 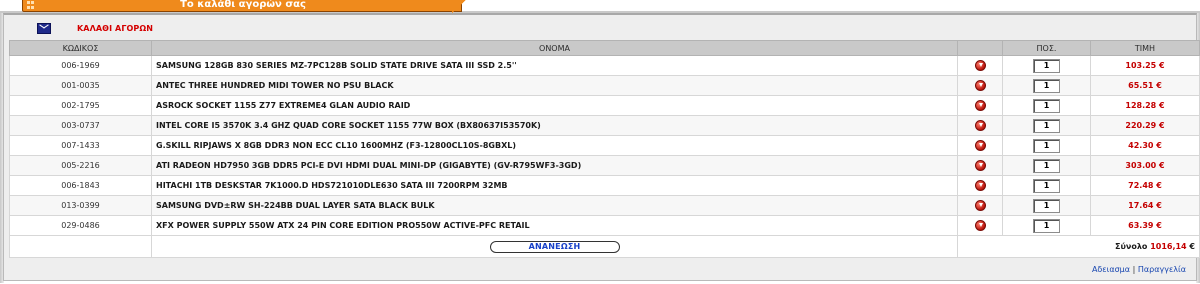 I want to click on cart-header: ΚΑΛΑΘΙ ΑΓΟΡΩΝ, so click(x=95, y=28).